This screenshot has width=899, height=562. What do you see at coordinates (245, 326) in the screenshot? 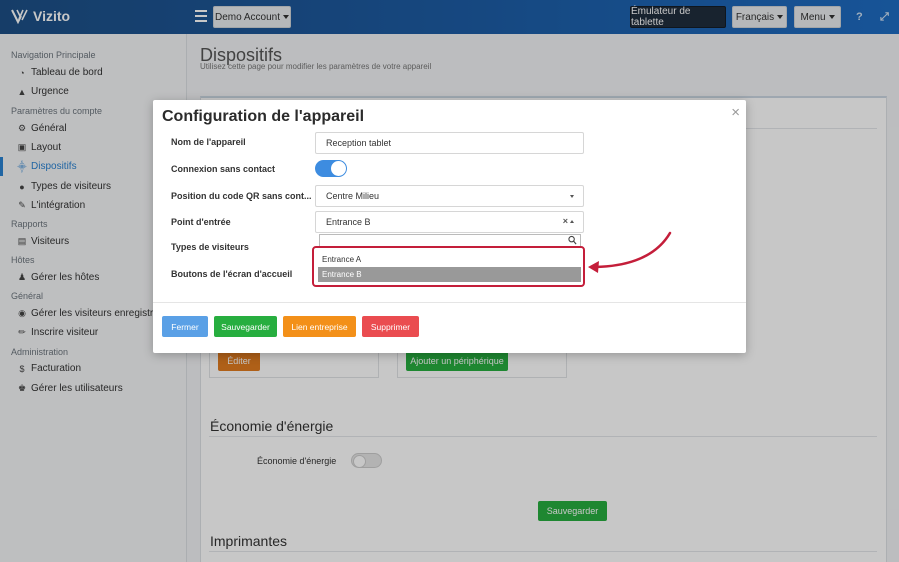
I see `save-button: Sauvegarder` at bounding box center [245, 326].